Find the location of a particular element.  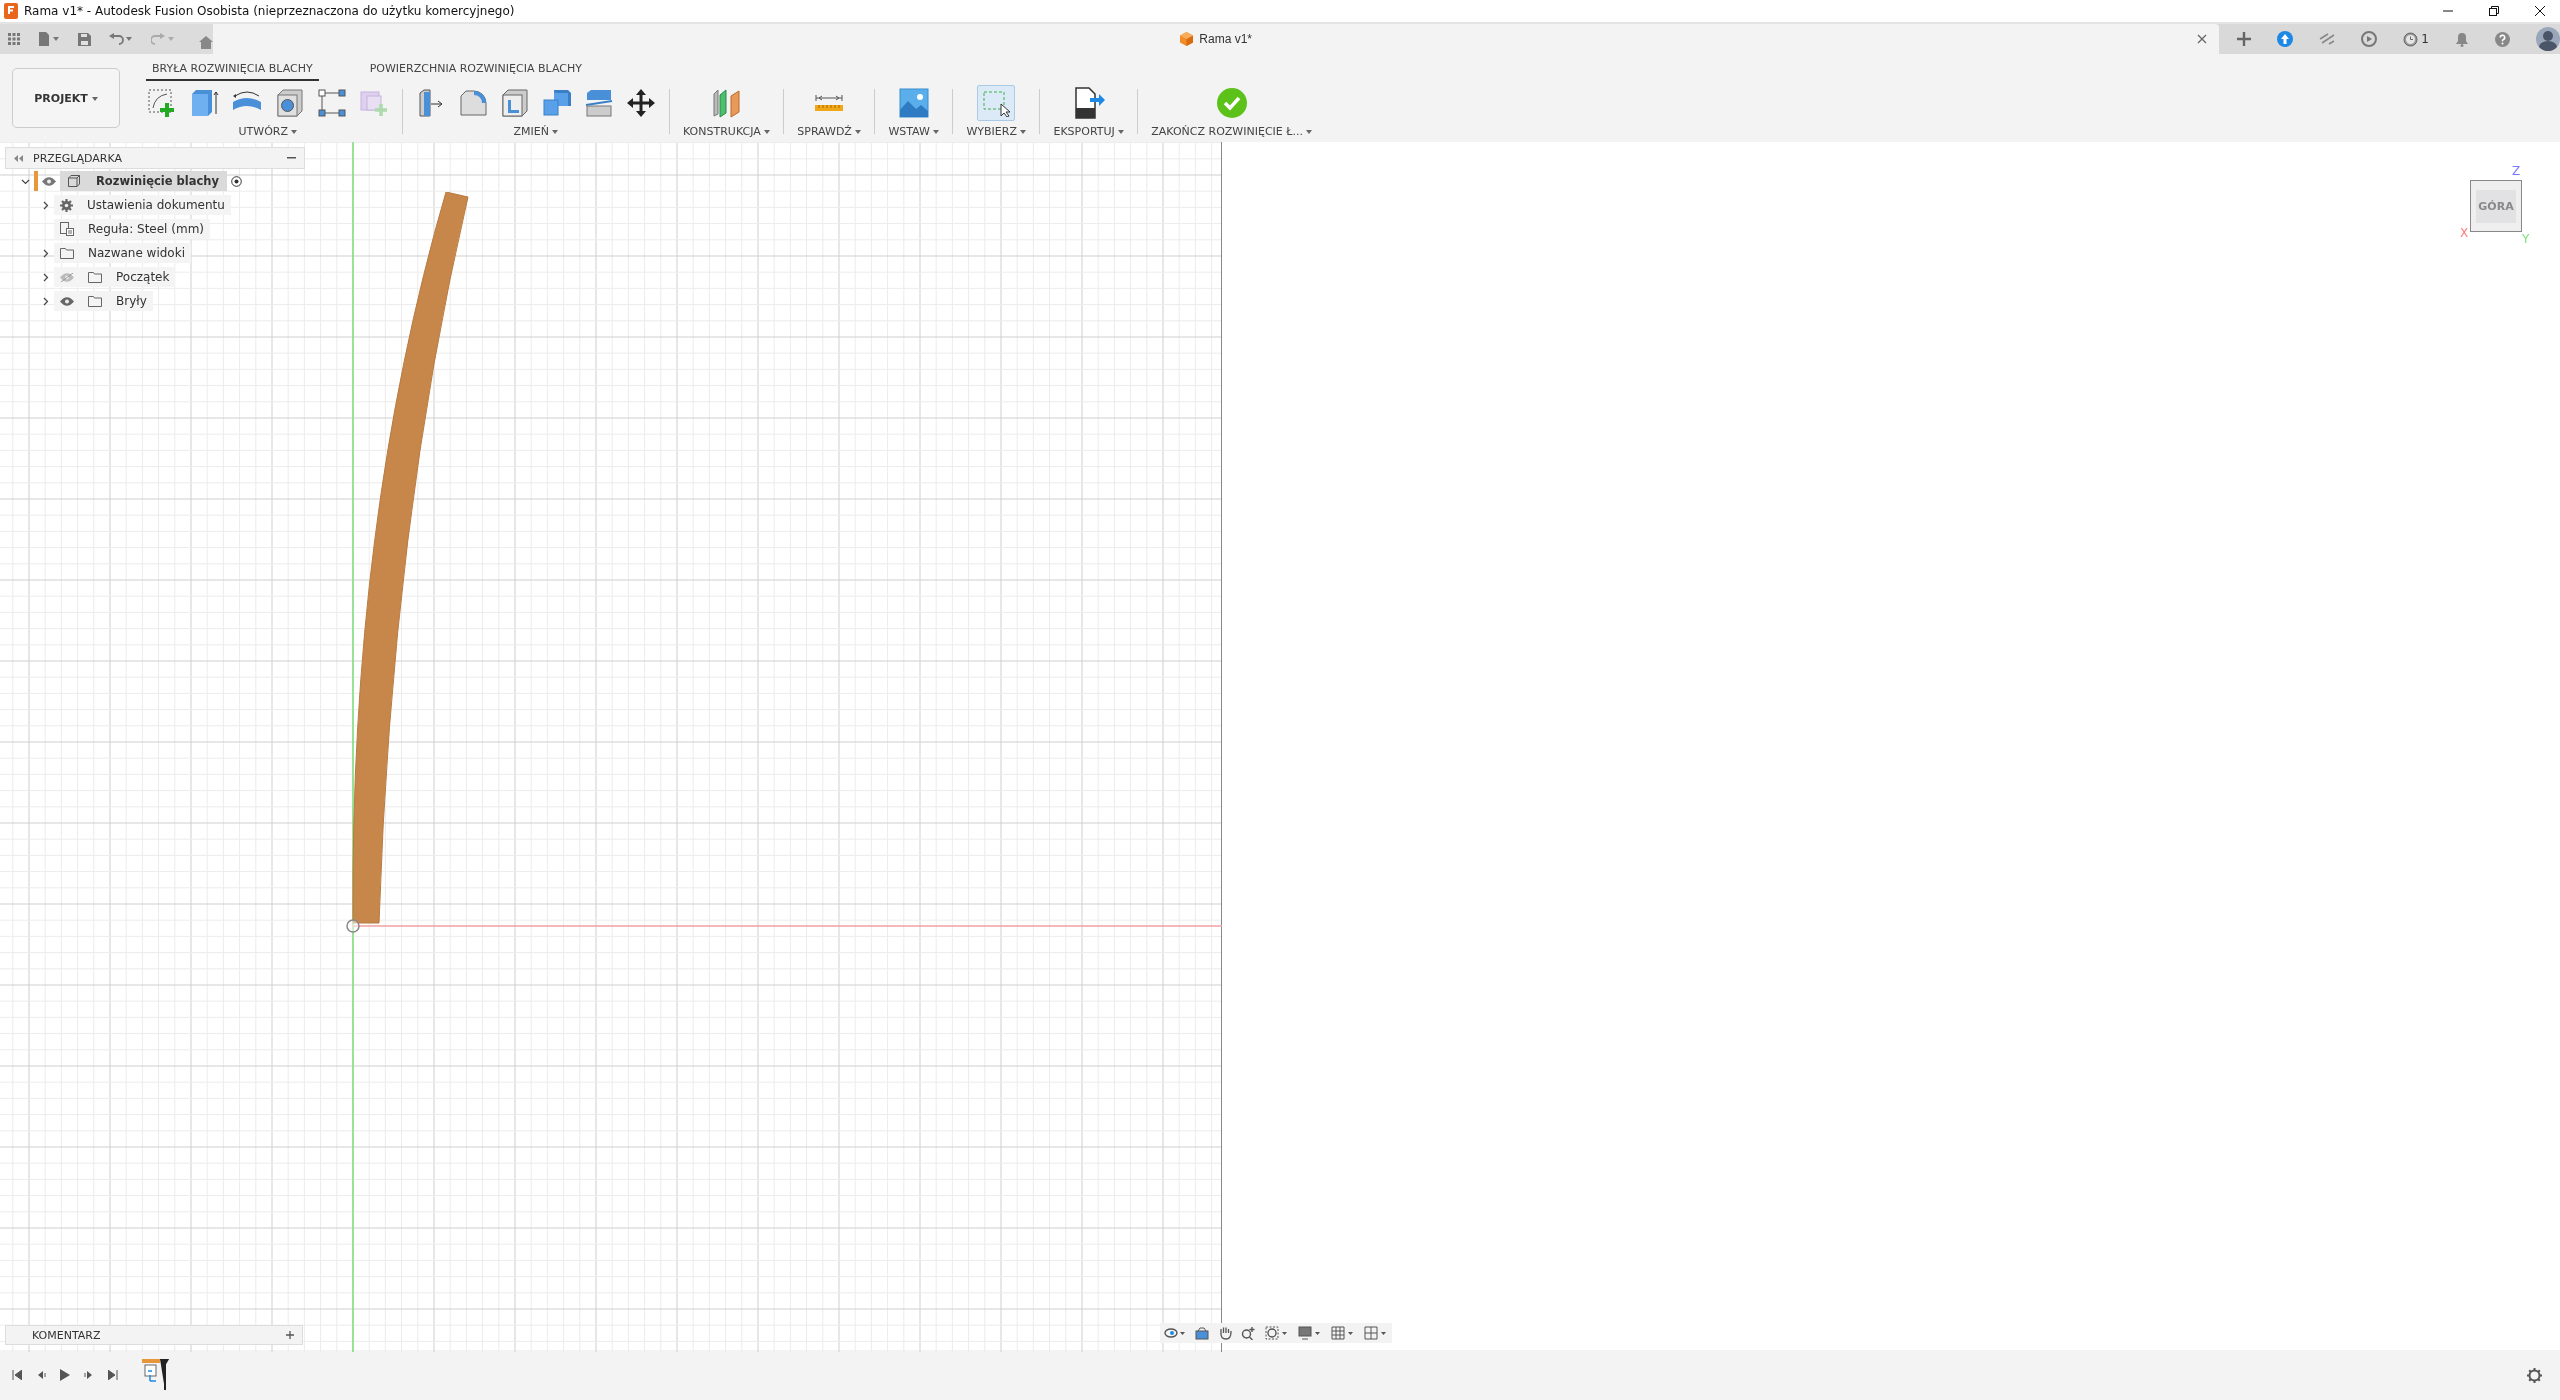

combine-icon is located at coordinates (557, 103).